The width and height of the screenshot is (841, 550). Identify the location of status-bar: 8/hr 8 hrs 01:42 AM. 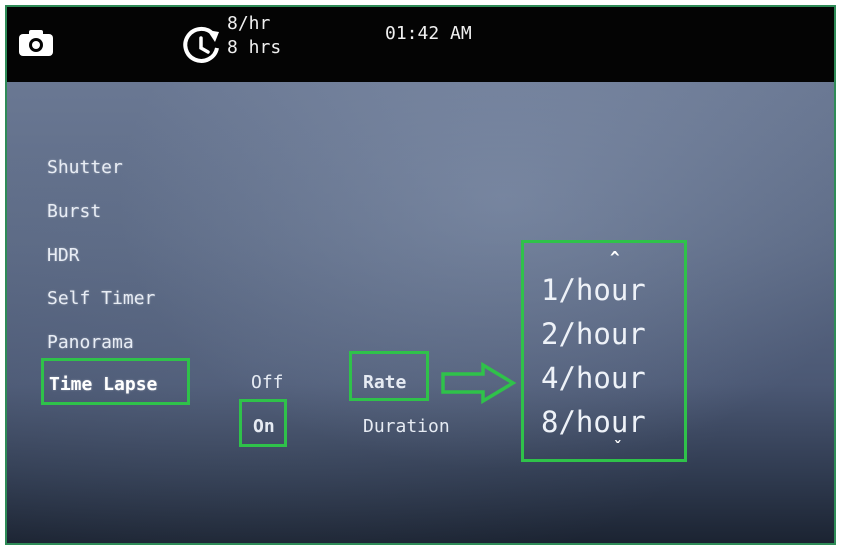
(420, 44).